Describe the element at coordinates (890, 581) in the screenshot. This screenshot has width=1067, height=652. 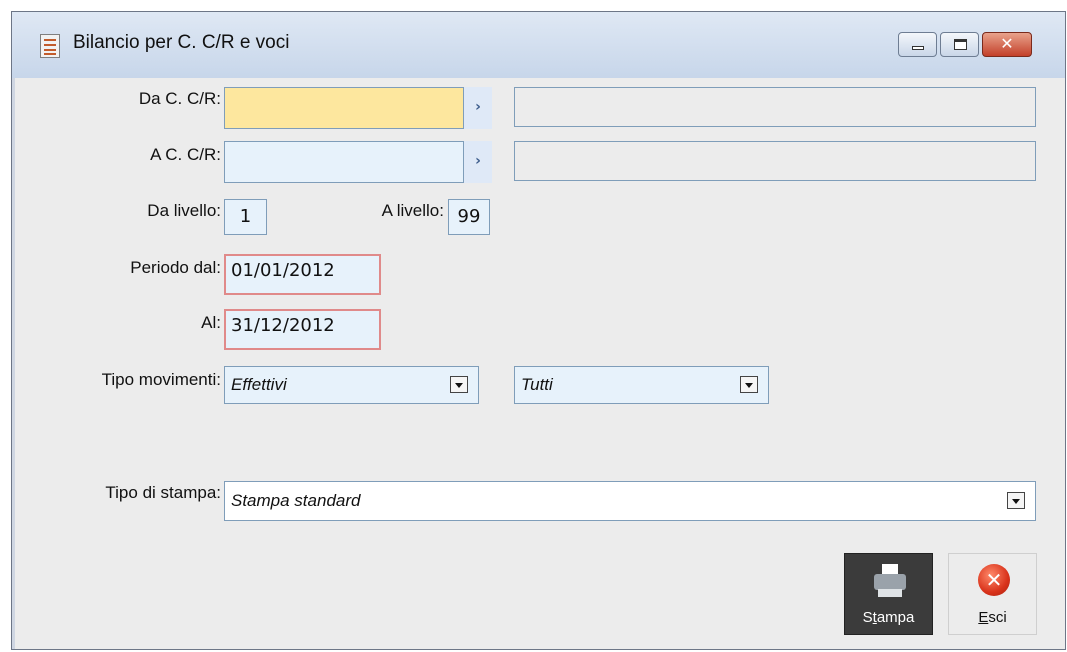
I see `printer-icon` at that location.